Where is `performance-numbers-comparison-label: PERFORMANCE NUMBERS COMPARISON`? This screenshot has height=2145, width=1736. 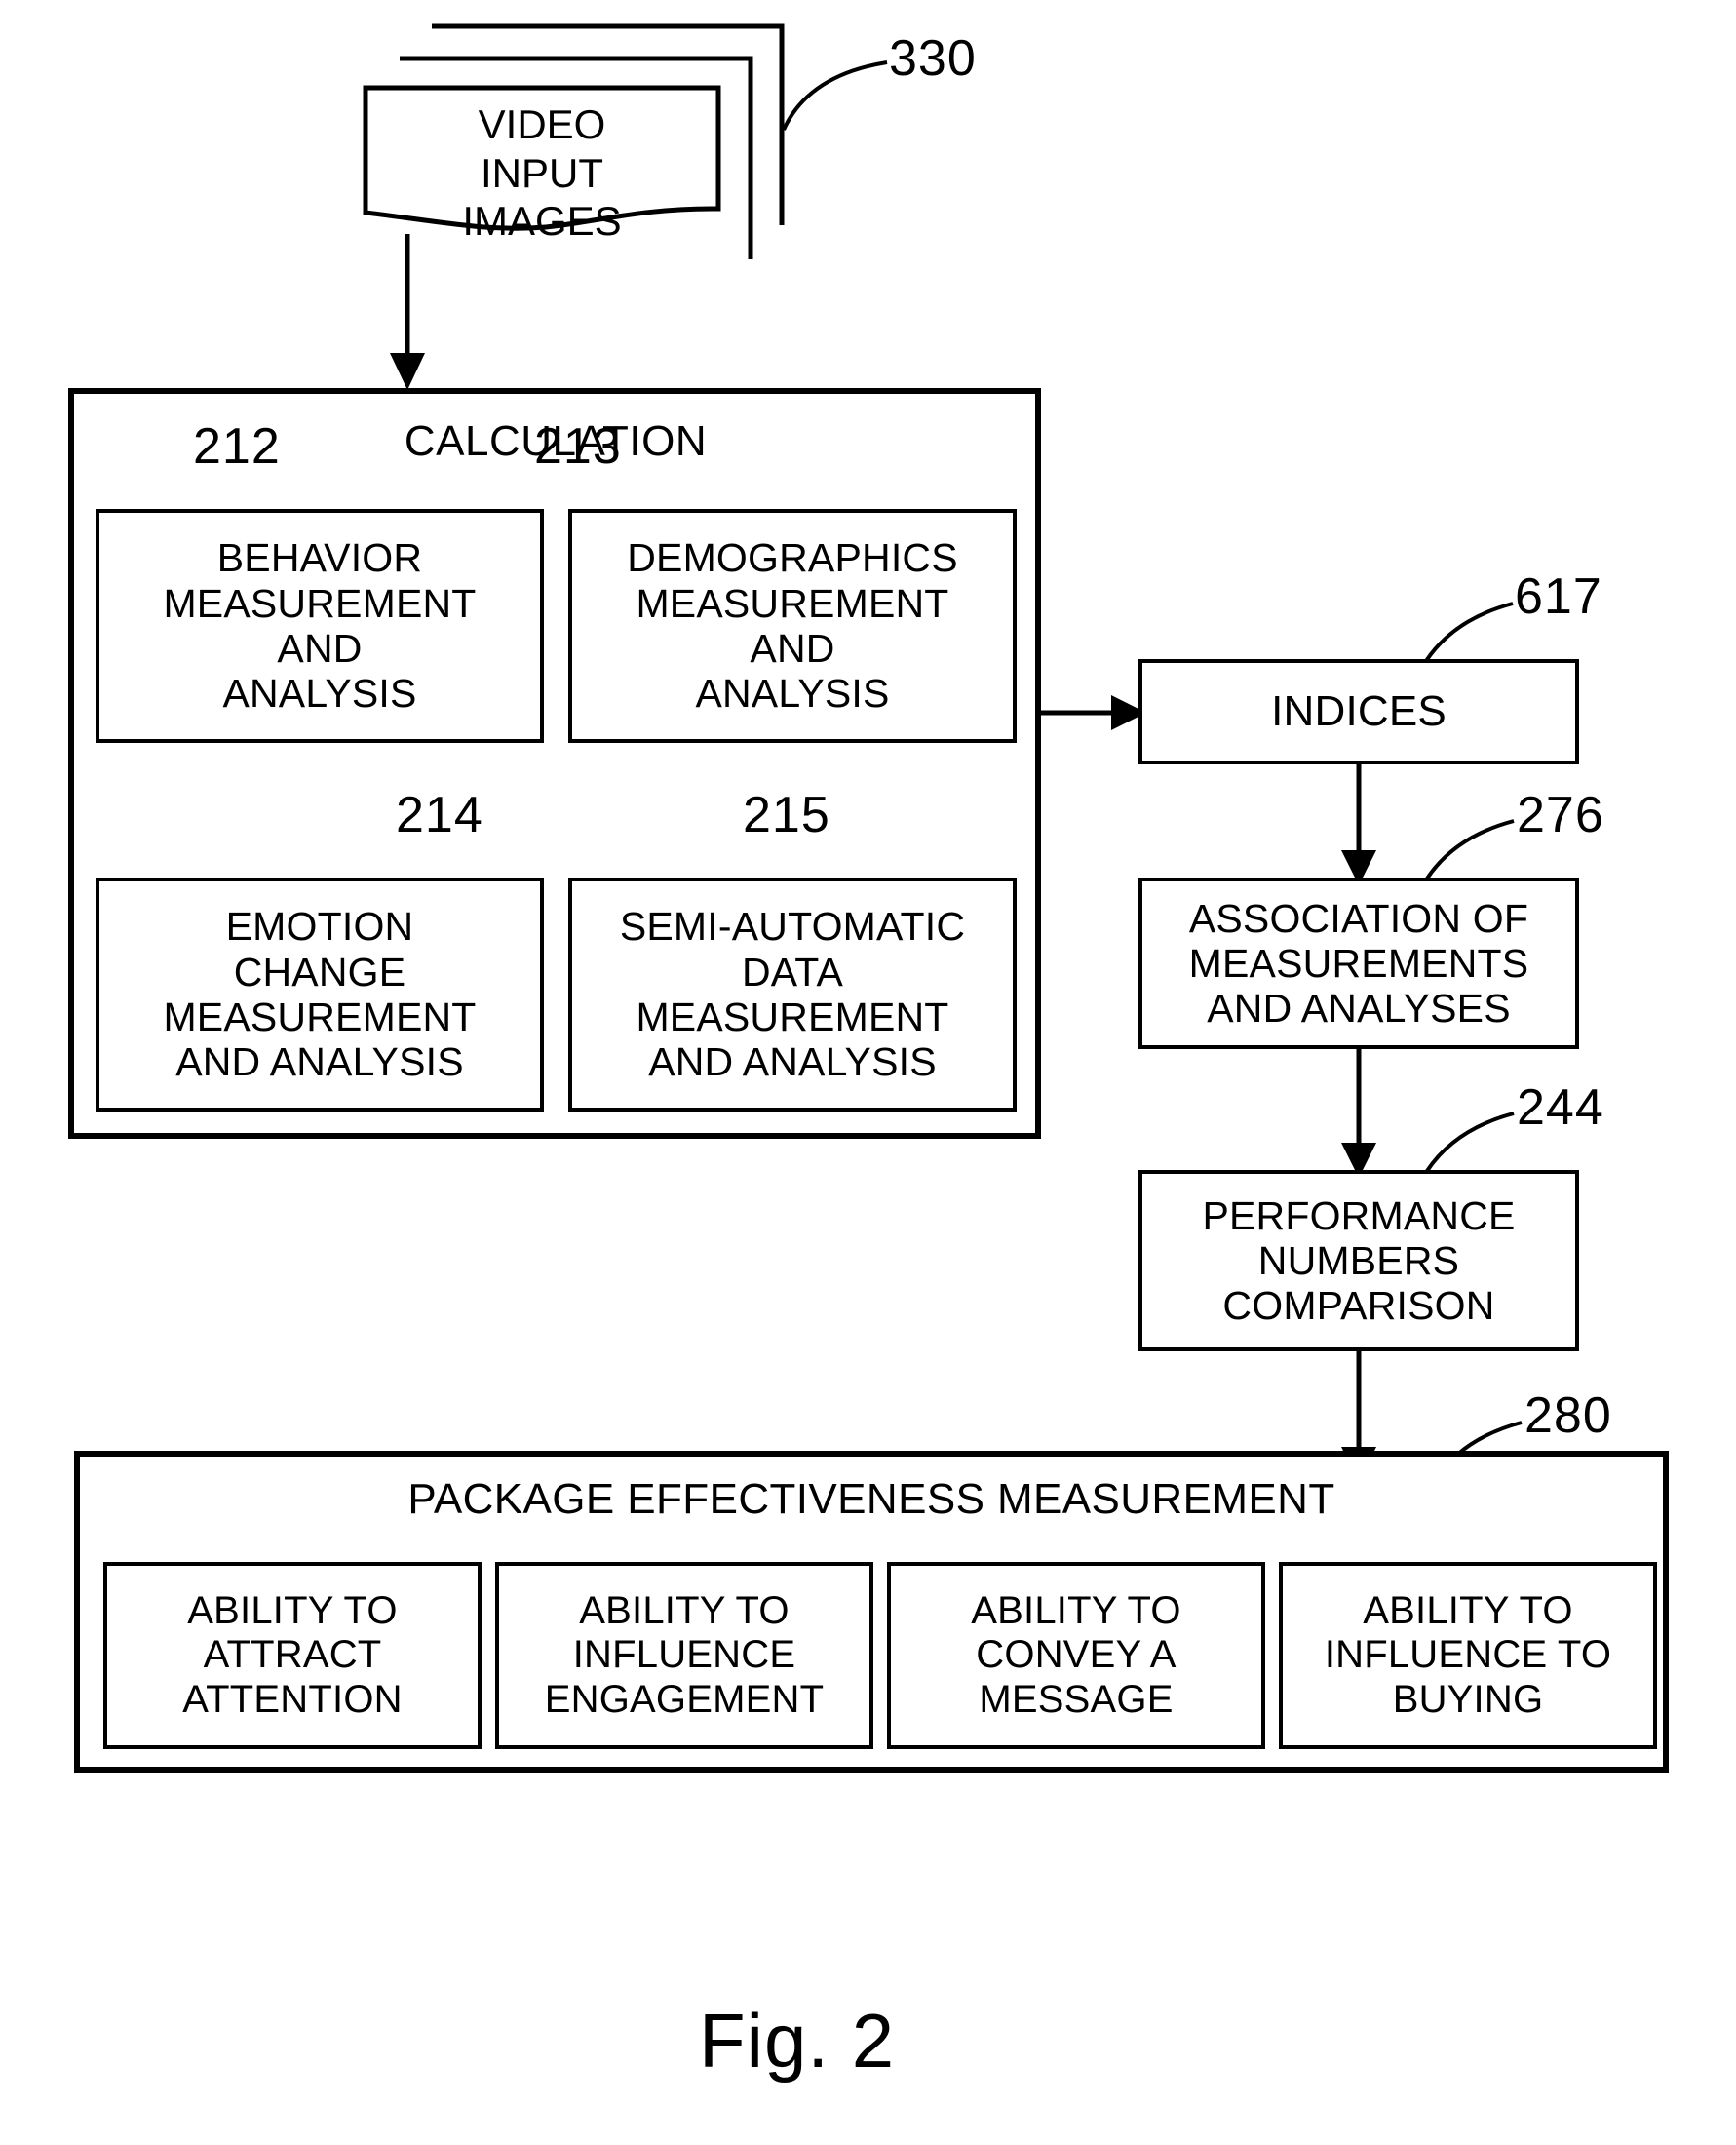 performance-numbers-comparison-label: PERFORMANCE NUMBERS COMPARISON is located at coordinates (1359, 1260).